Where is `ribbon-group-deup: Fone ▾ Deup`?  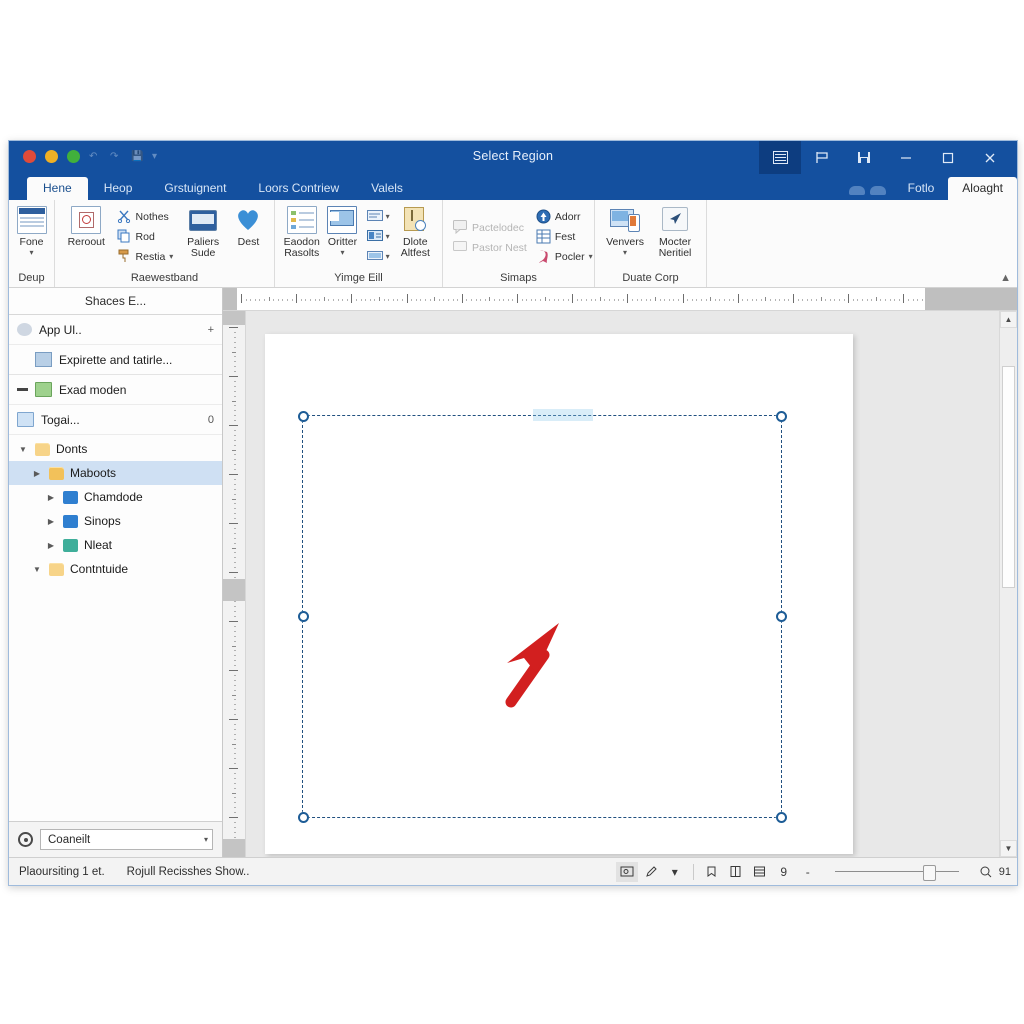
ribbon-group-deup: Fone ▾ Deup is located at coordinates (32, 243).